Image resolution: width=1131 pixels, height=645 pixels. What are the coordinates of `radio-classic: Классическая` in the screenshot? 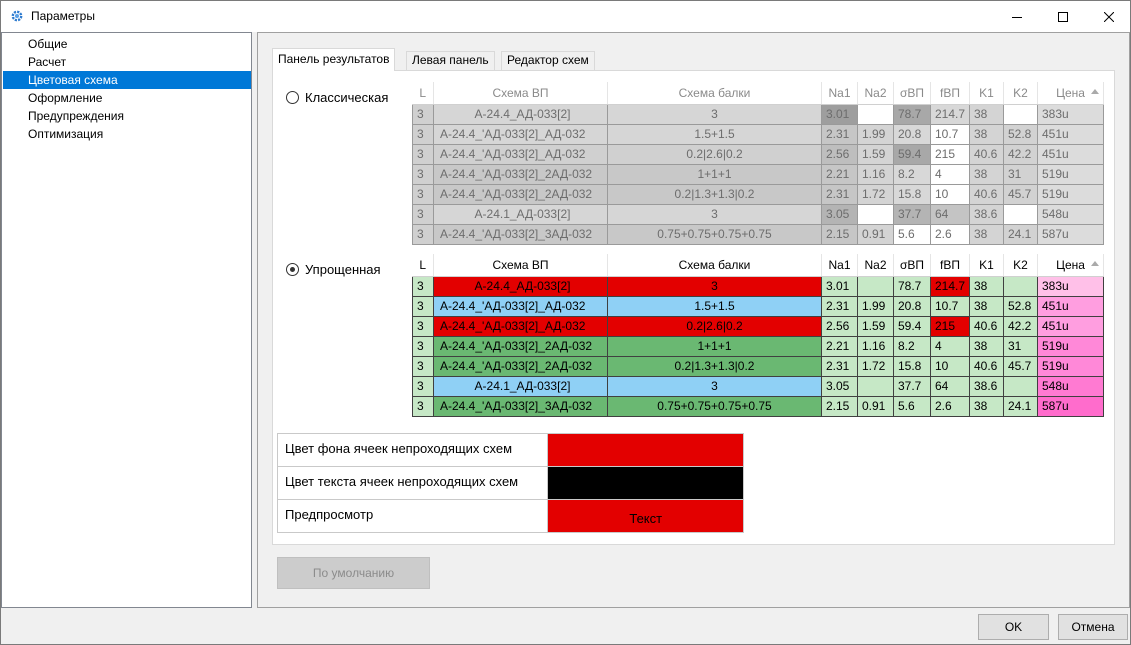 It's located at (337, 97).